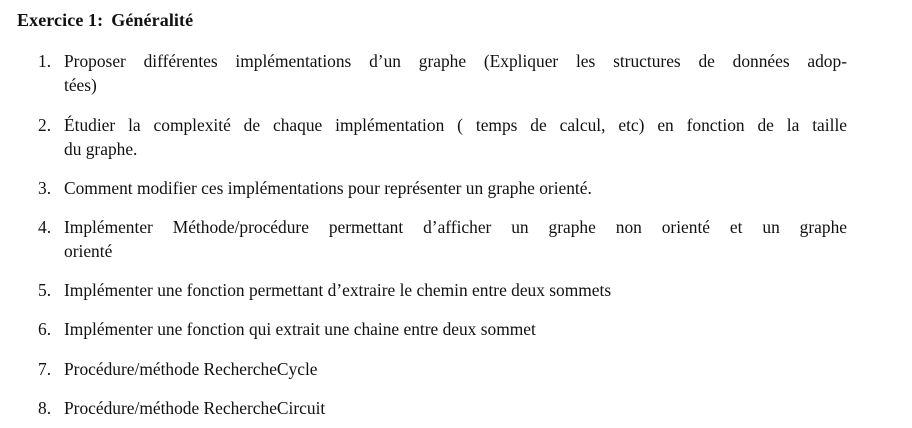 The width and height of the screenshot is (912, 428). What do you see at coordinates (45, 369) in the screenshot?
I see `item-number: 7.` at bounding box center [45, 369].